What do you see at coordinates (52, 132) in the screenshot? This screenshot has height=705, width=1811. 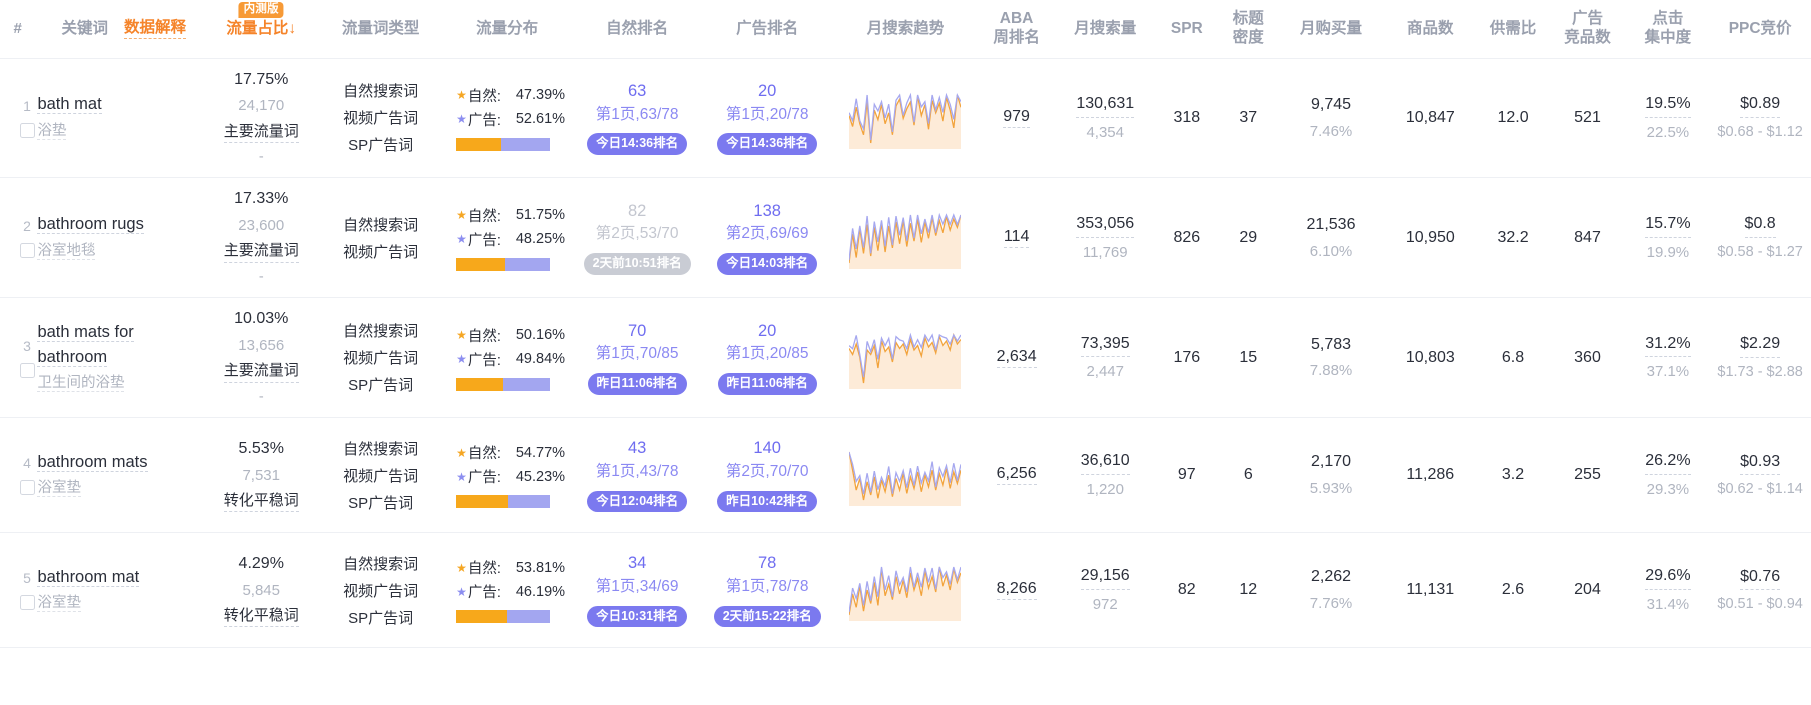 I see `keyword-translation: 浴垫` at bounding box center [52, 132].